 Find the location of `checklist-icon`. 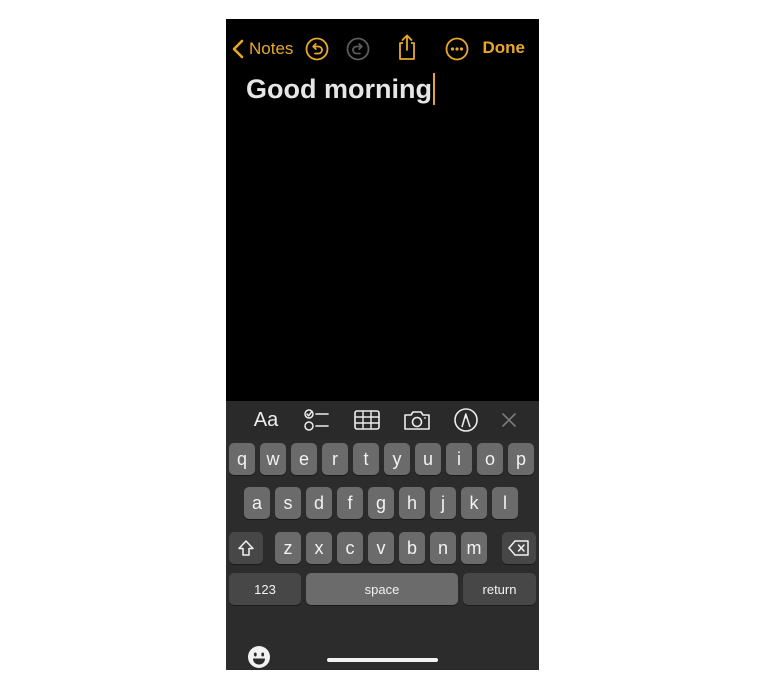

checklist-icon is located at coordinates (316, 420).